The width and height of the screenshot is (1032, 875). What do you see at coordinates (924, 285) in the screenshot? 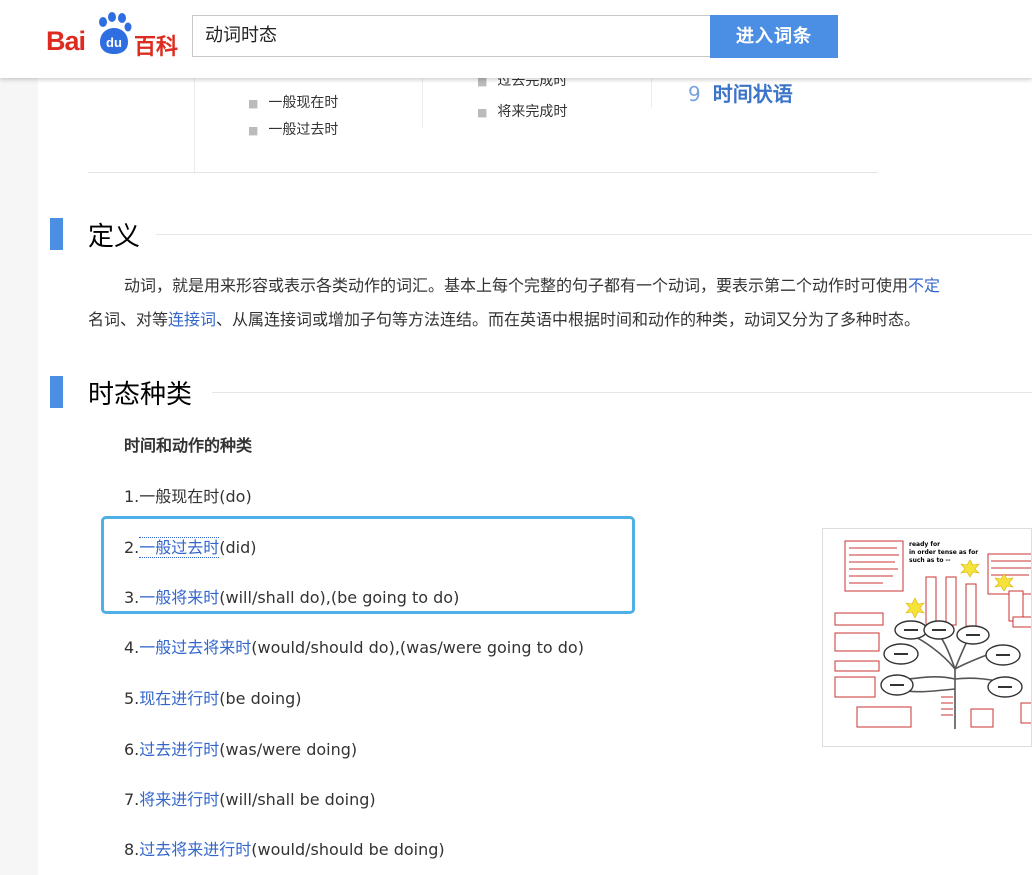
I see `link-infinitive: 不定` at bounding box center [924, 285].